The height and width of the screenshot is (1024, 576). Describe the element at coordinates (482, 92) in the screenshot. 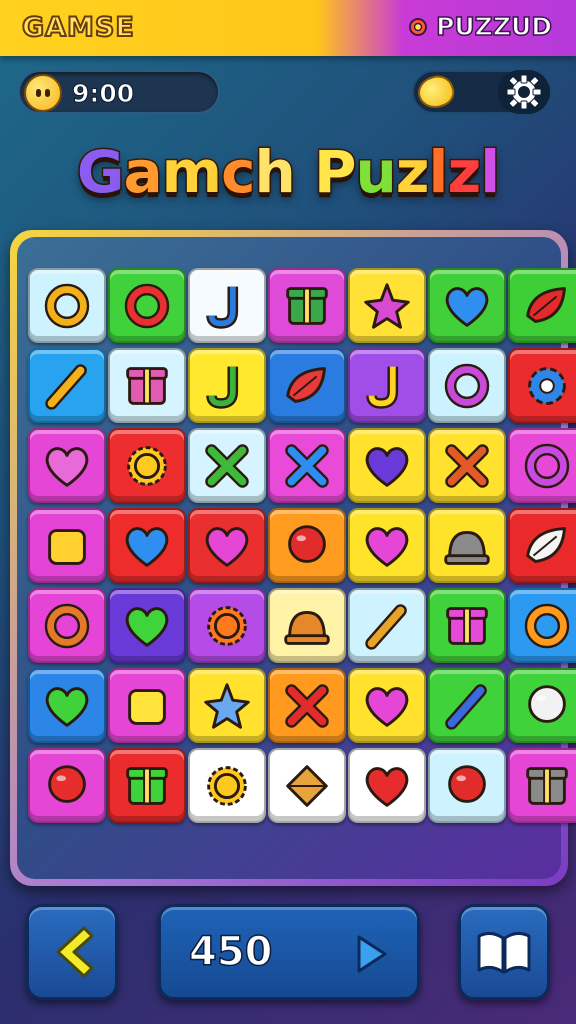

I see `coin-display` at that location.